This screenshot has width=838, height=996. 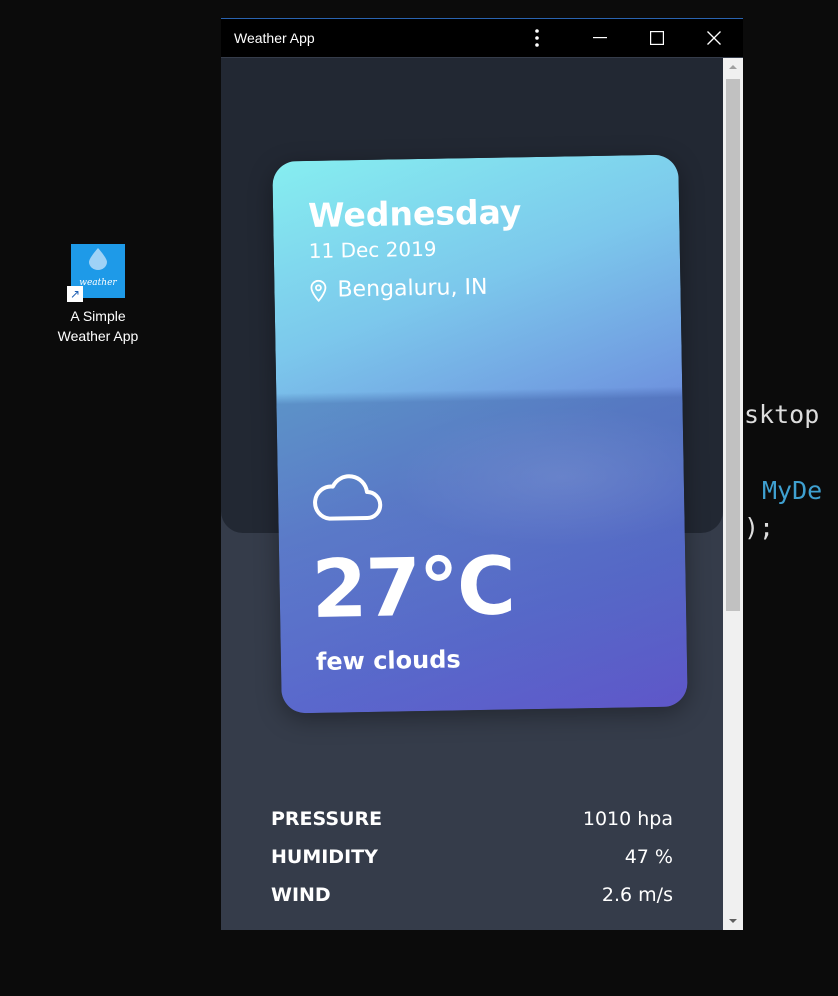 What do you see at coordinates (782, 414) in the screenshot?
I see `code-line: sktop` at bounding box center [782, 414].